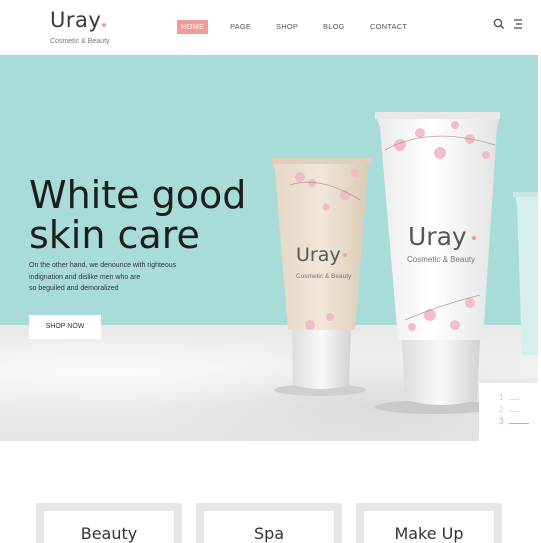 Image resolution: width=541 pixels, height=543 pixels. I want to click on category-card-inner: Beauty, so click(109, 527).